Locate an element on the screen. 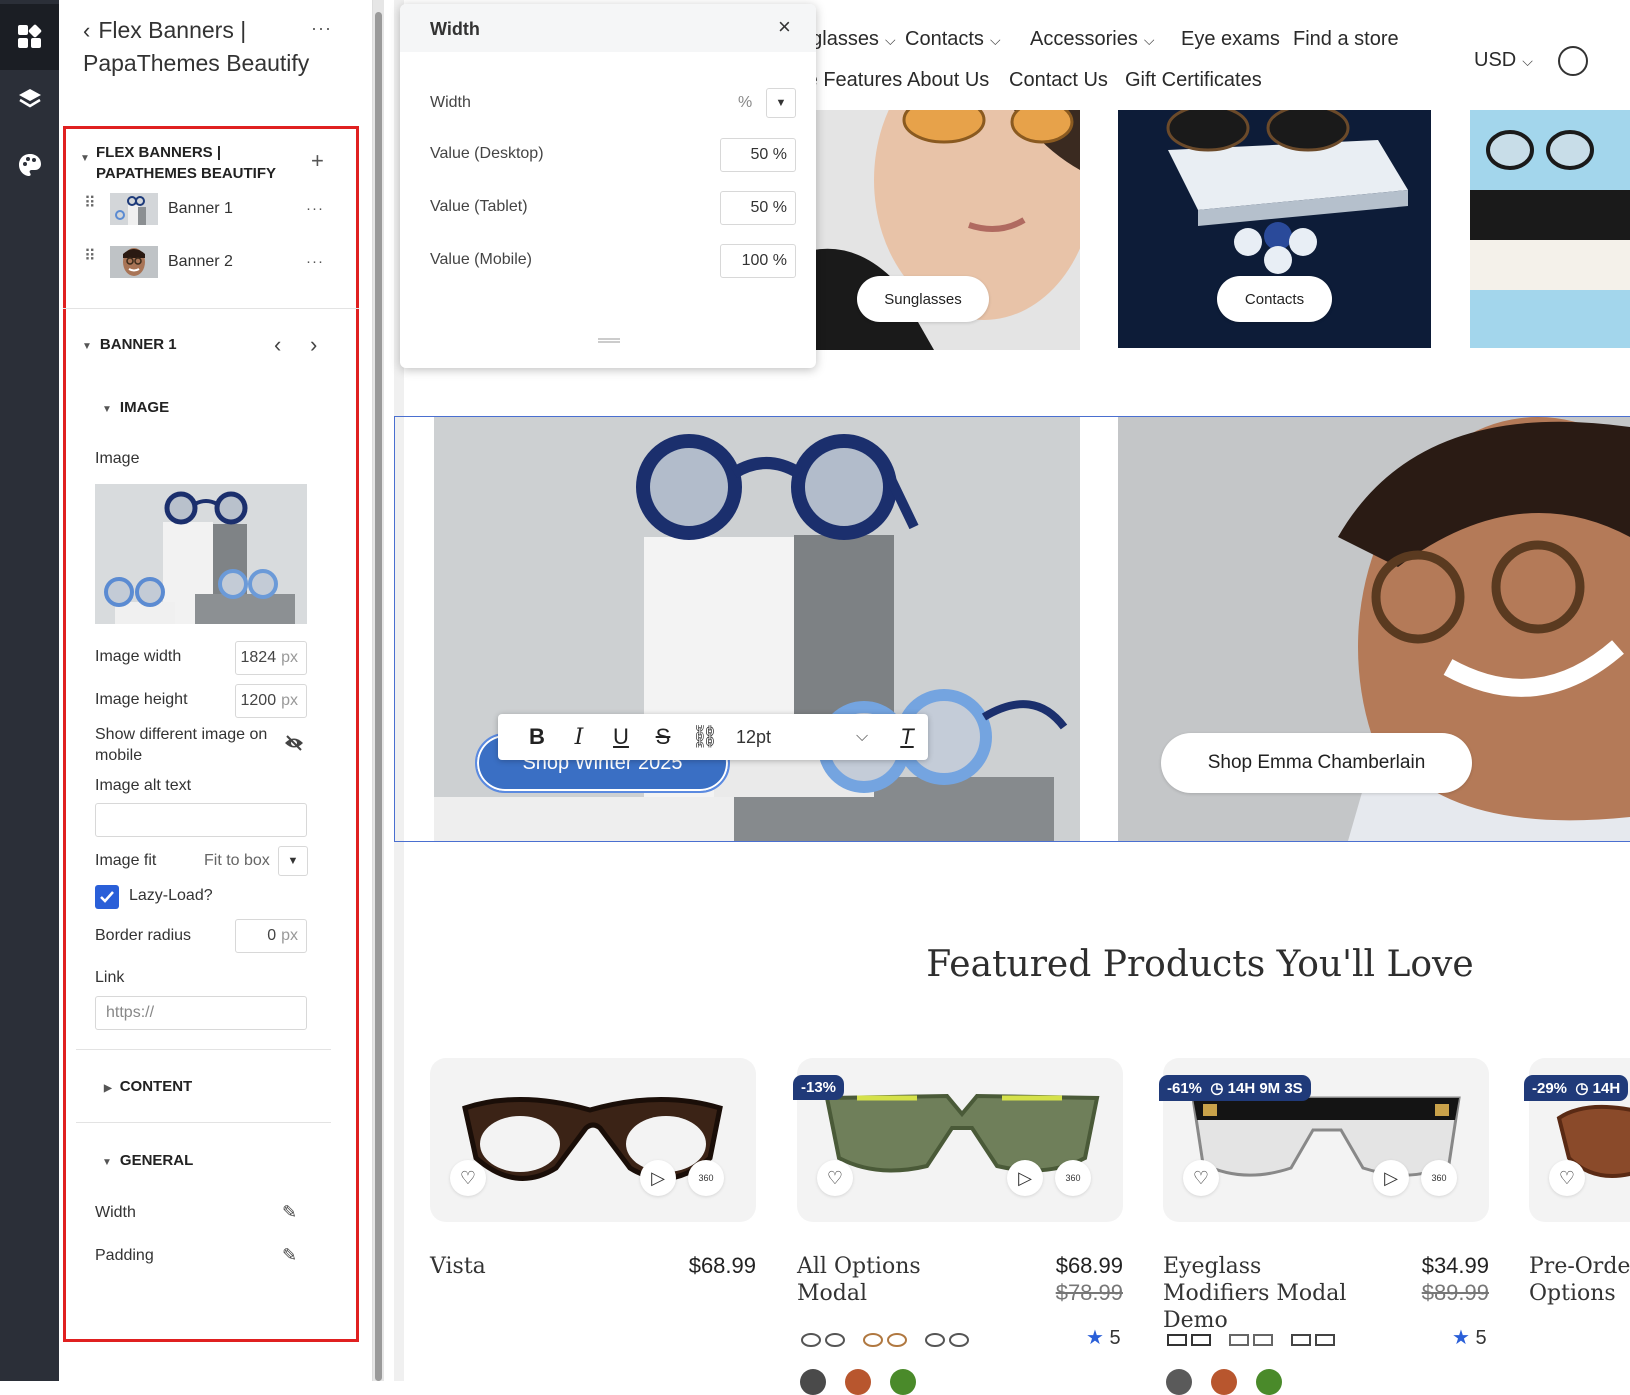 This screenshot has height=1395, width=1630. back-icon: ‹ is located at coordinates (86, 30).